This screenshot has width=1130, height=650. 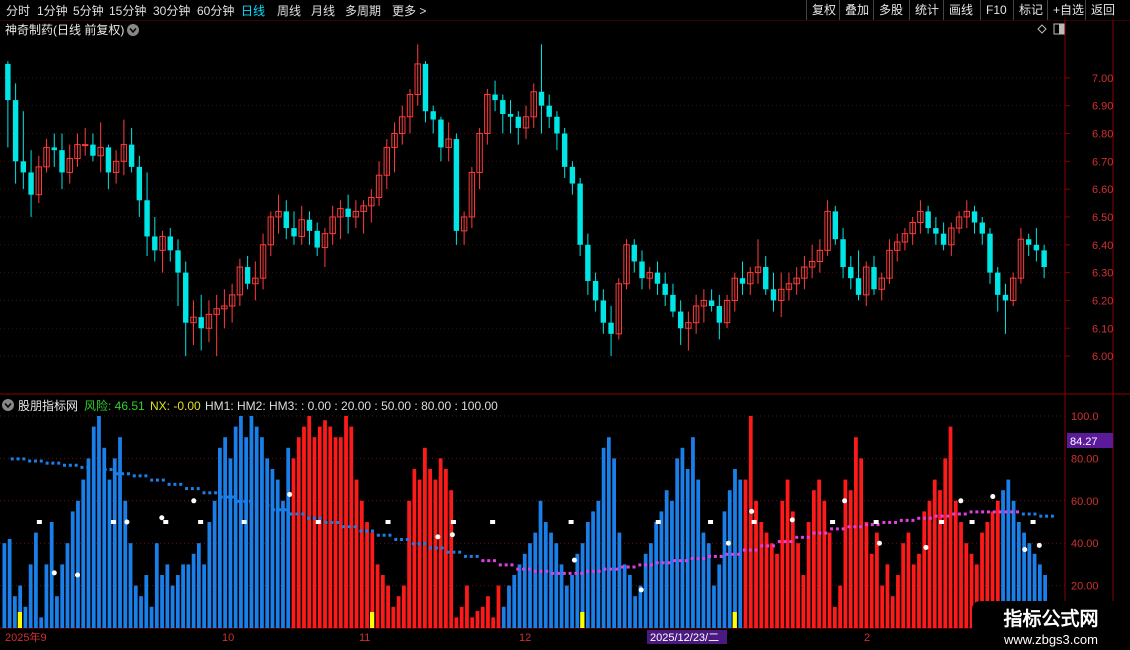 What do you see at coordinates (8, 405) in the screenshot?
I see `indicator-collapse-icon` at bounding box center [8, 405].